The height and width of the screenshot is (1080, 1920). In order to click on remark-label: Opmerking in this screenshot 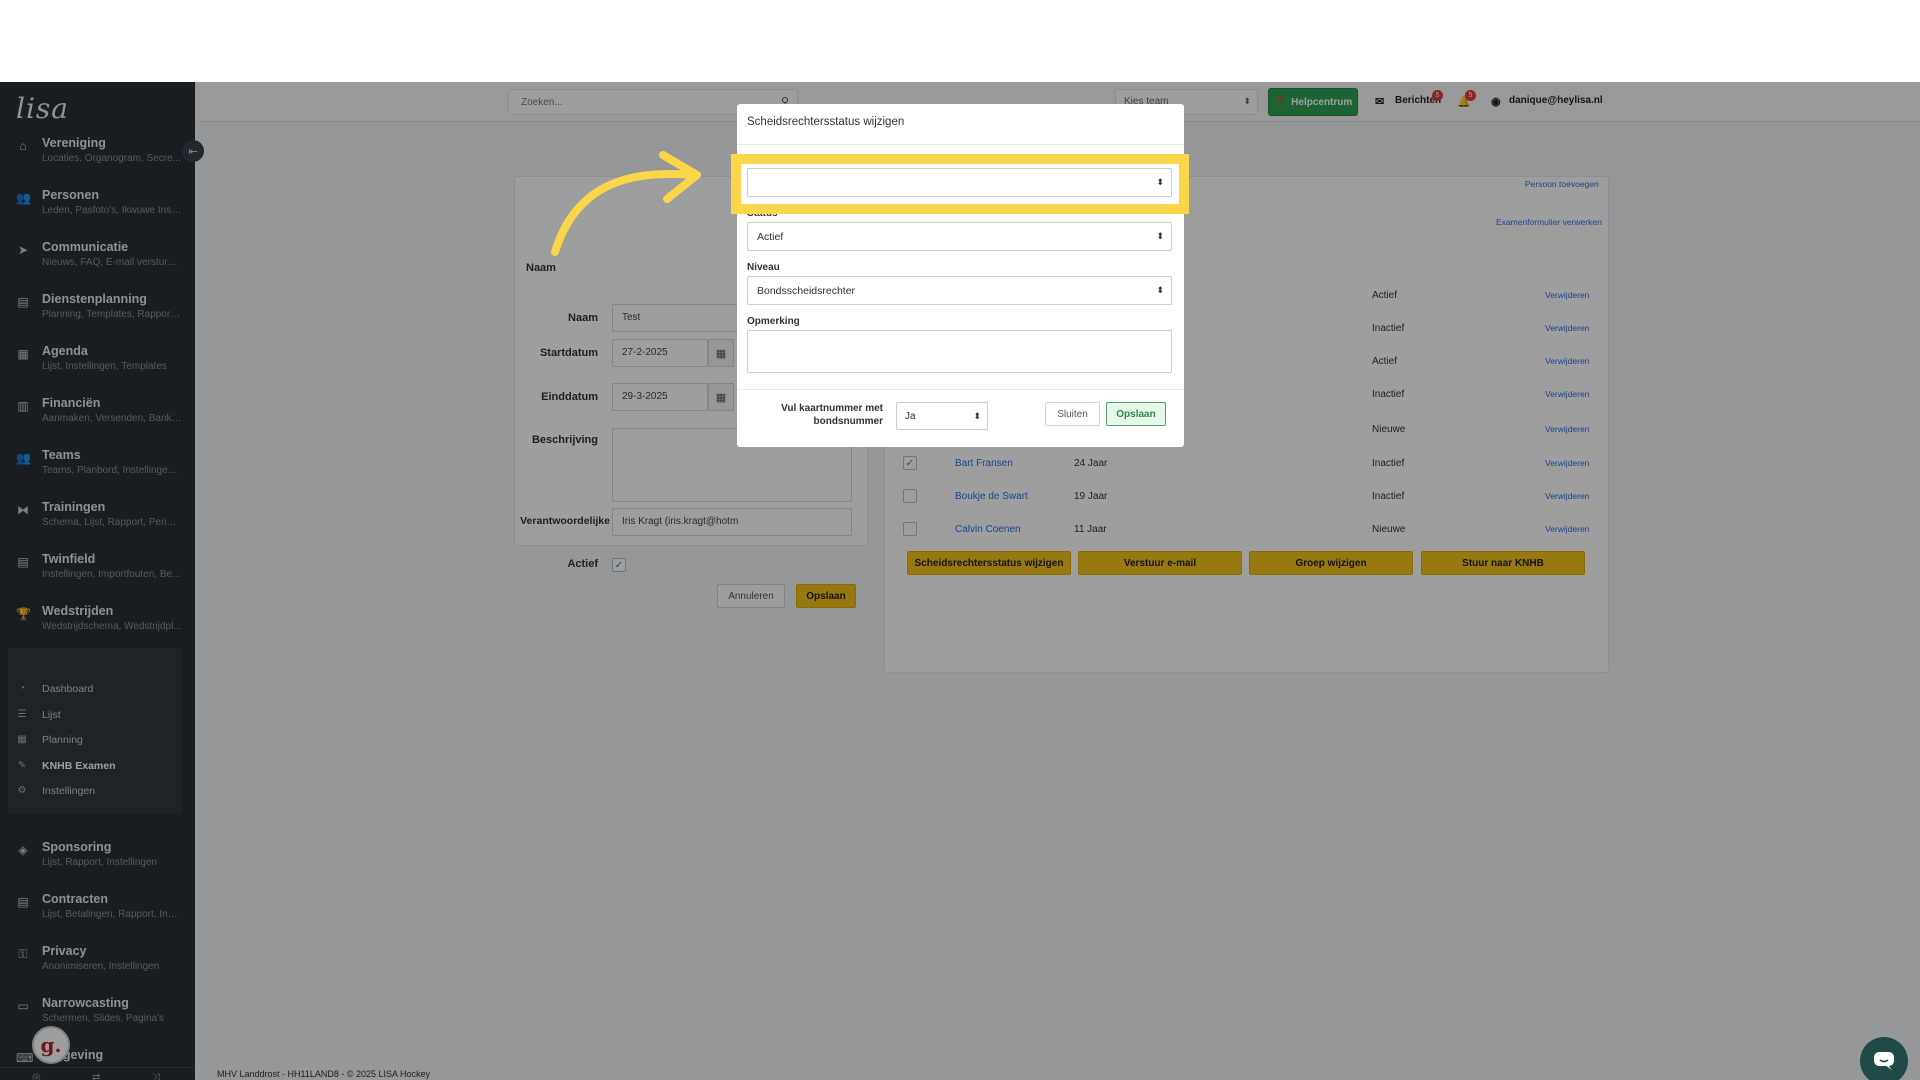, I will do `click(773, 321)`.